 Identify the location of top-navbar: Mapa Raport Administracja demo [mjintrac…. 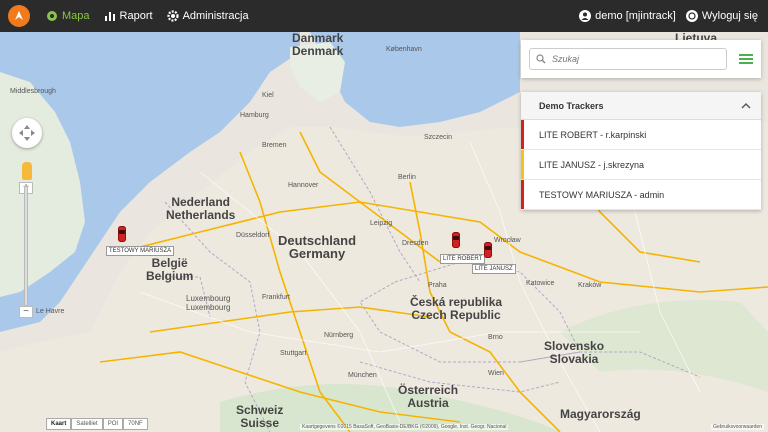
(384, 16).